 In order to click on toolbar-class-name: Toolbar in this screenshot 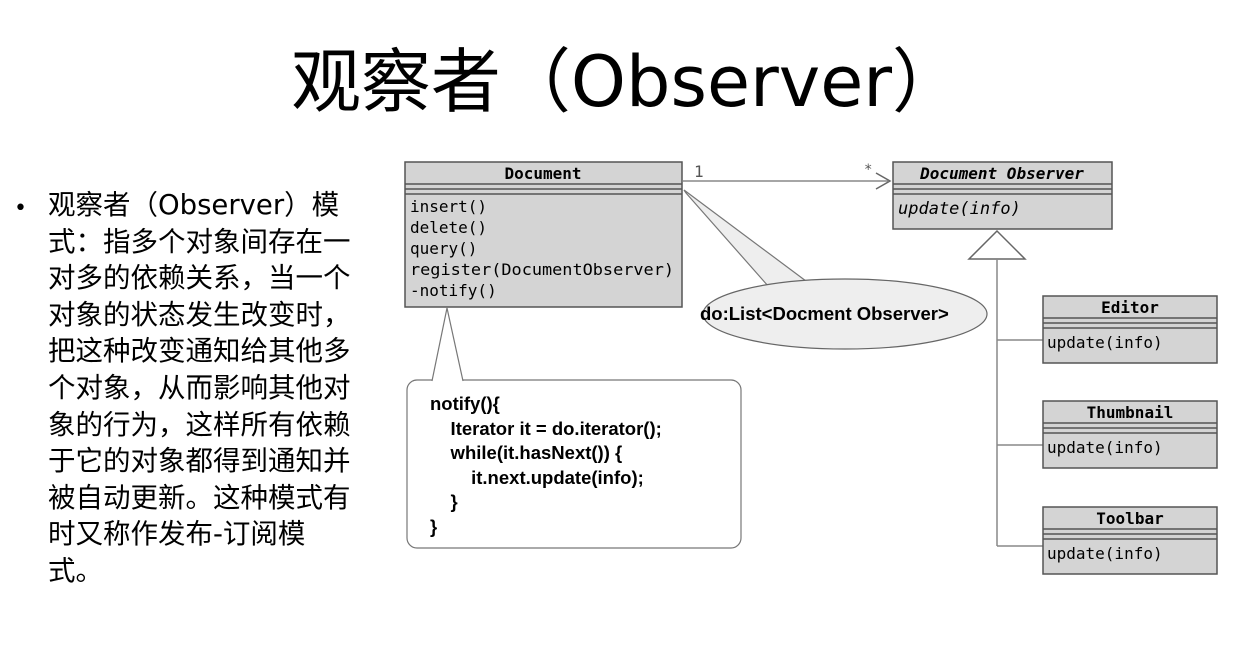, I will do `click(1129, 518)`.